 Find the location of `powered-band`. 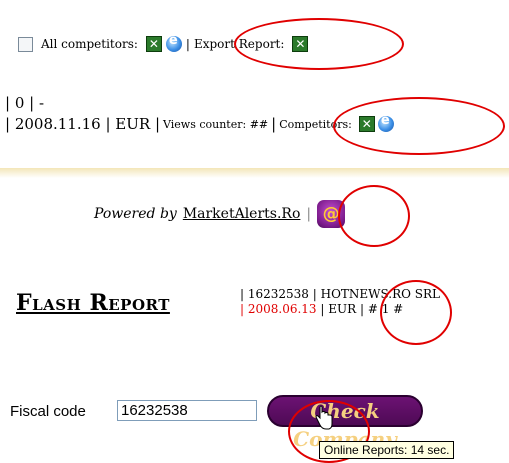

powered-band is located at coordinates (254, 173).